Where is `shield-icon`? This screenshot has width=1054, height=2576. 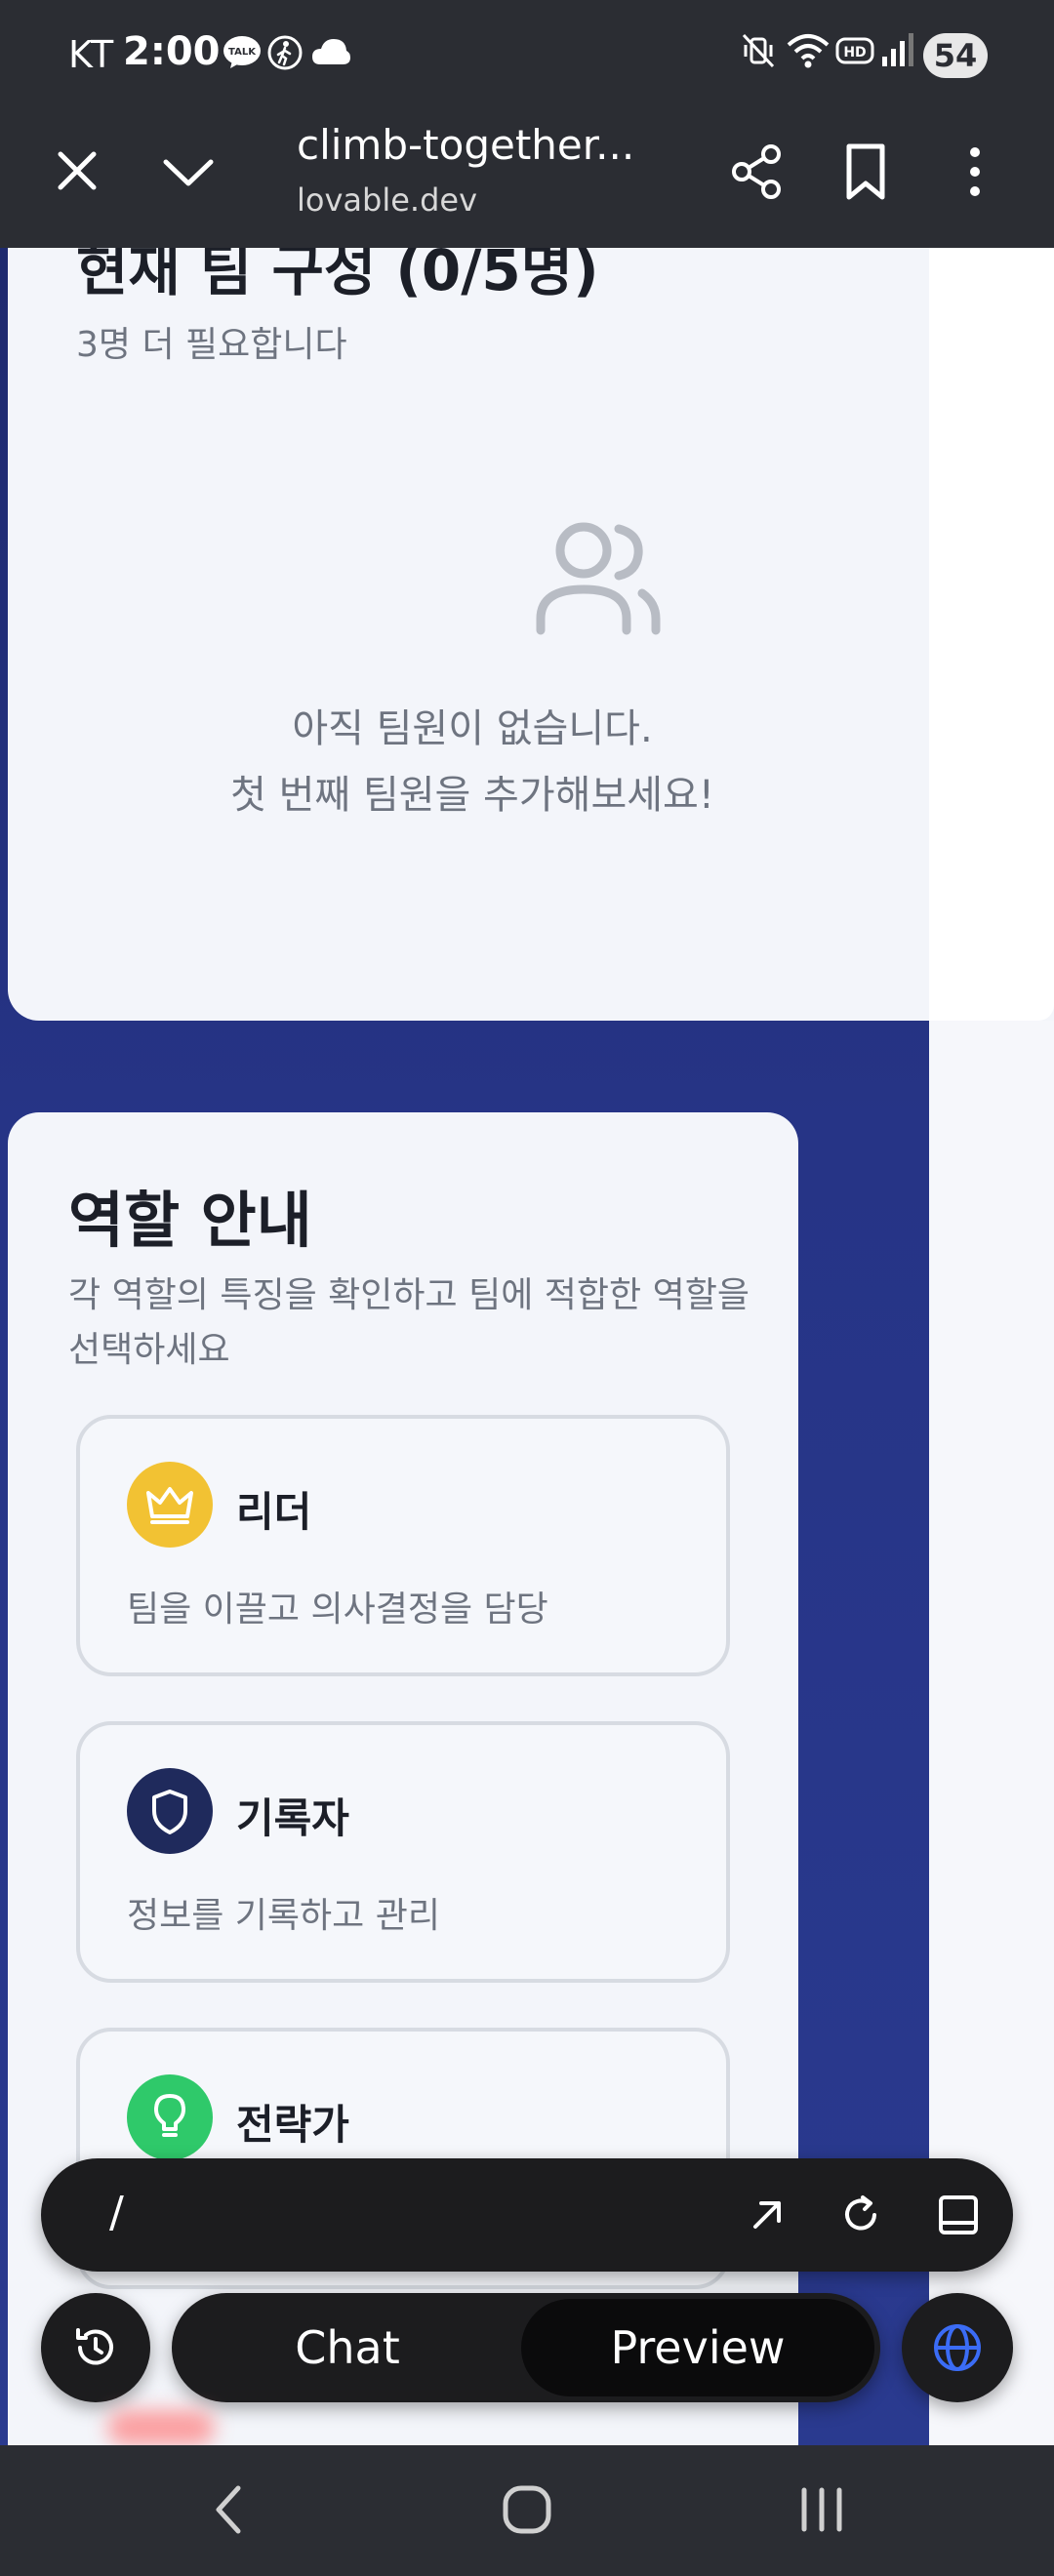
shield-icon is located at coordinates (170, 1811).